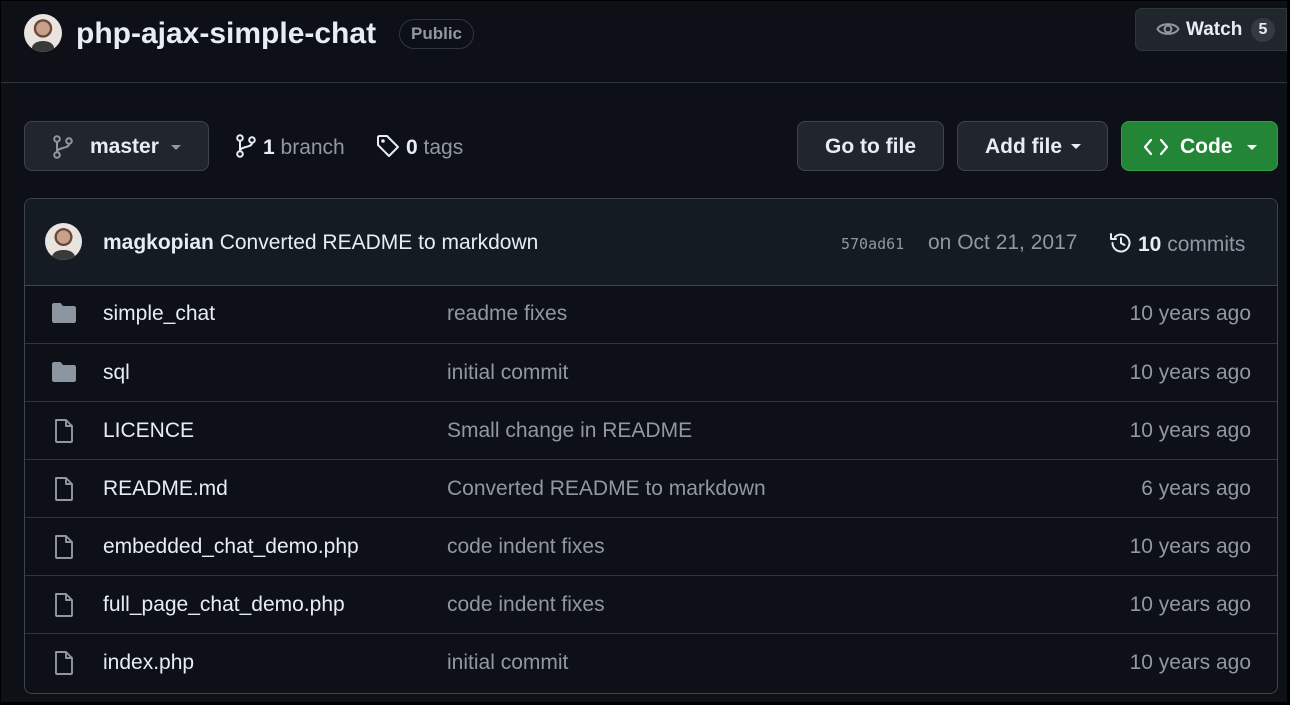  What do you see at coordinates (63, 241) in the screenshot?
I see `author-avatar` at bounding box center [63, 241].